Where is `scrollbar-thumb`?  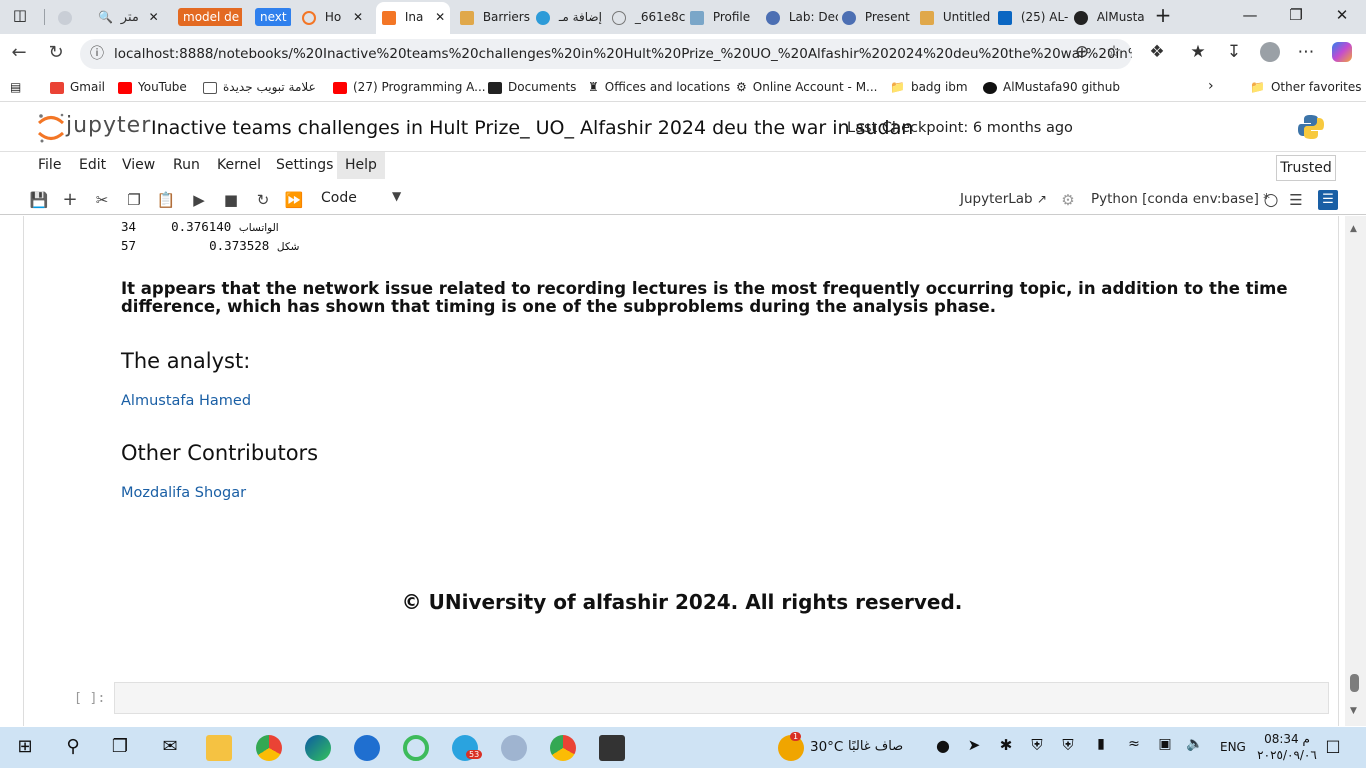 scrollbar-thumb is located at coordinates (1354, 683).